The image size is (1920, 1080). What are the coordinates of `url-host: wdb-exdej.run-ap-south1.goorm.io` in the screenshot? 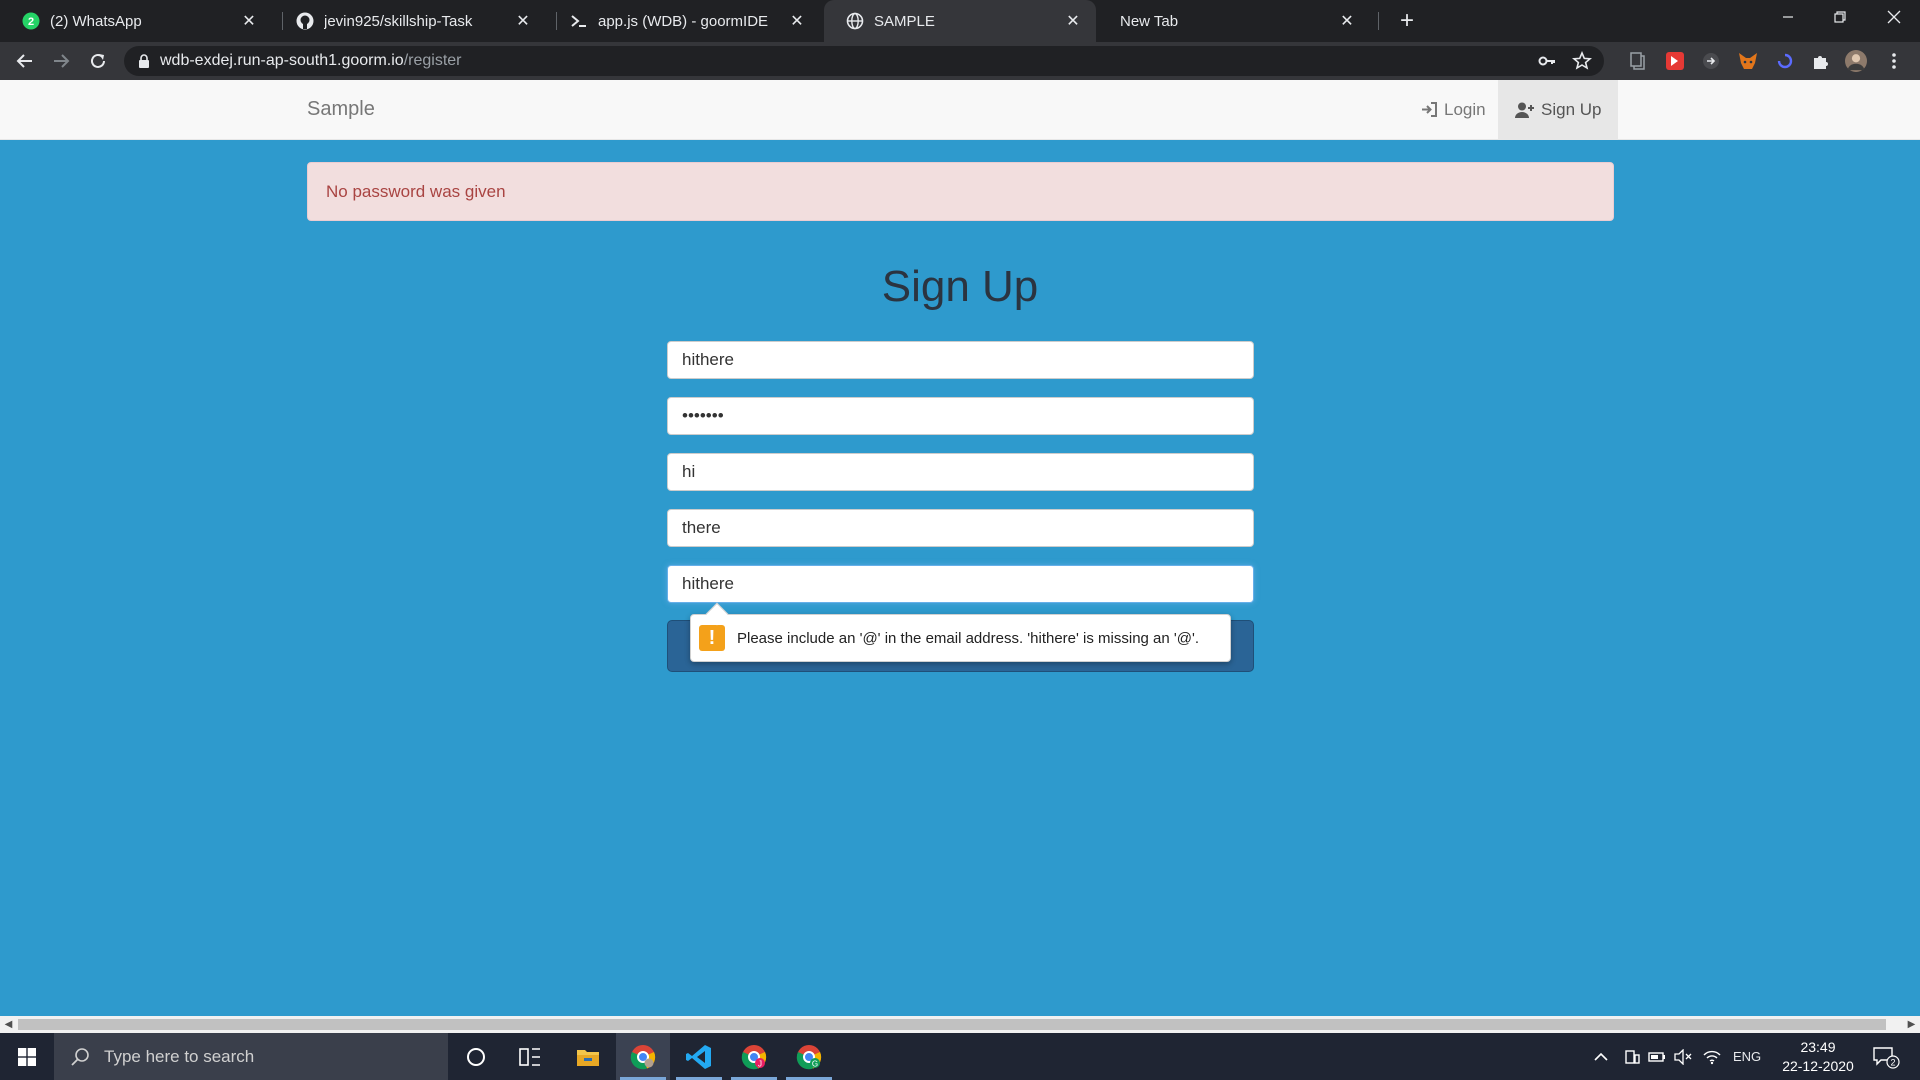 It's located at (282, 60).